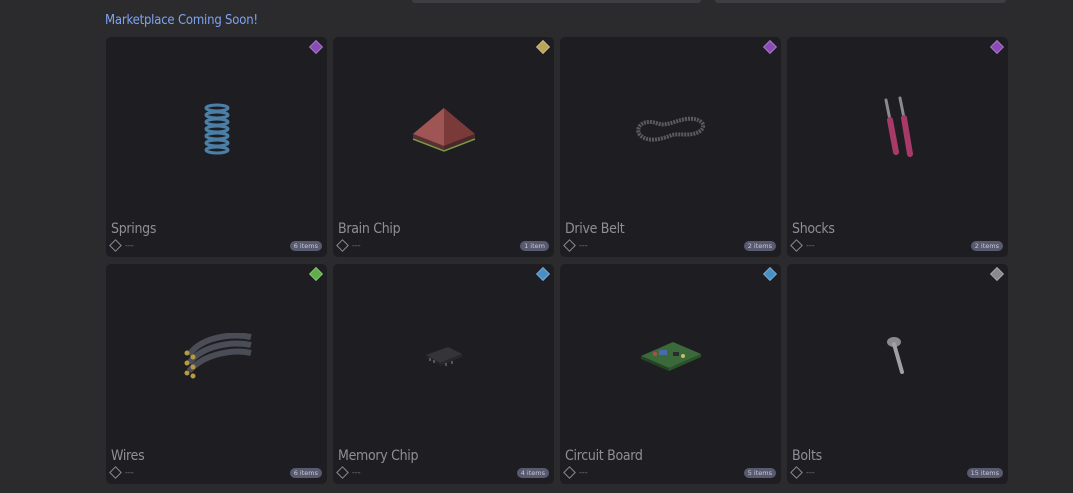  Describe the element at coordinates (813, 229) in the screenshot. I see `item-name: Shocks` at that location.